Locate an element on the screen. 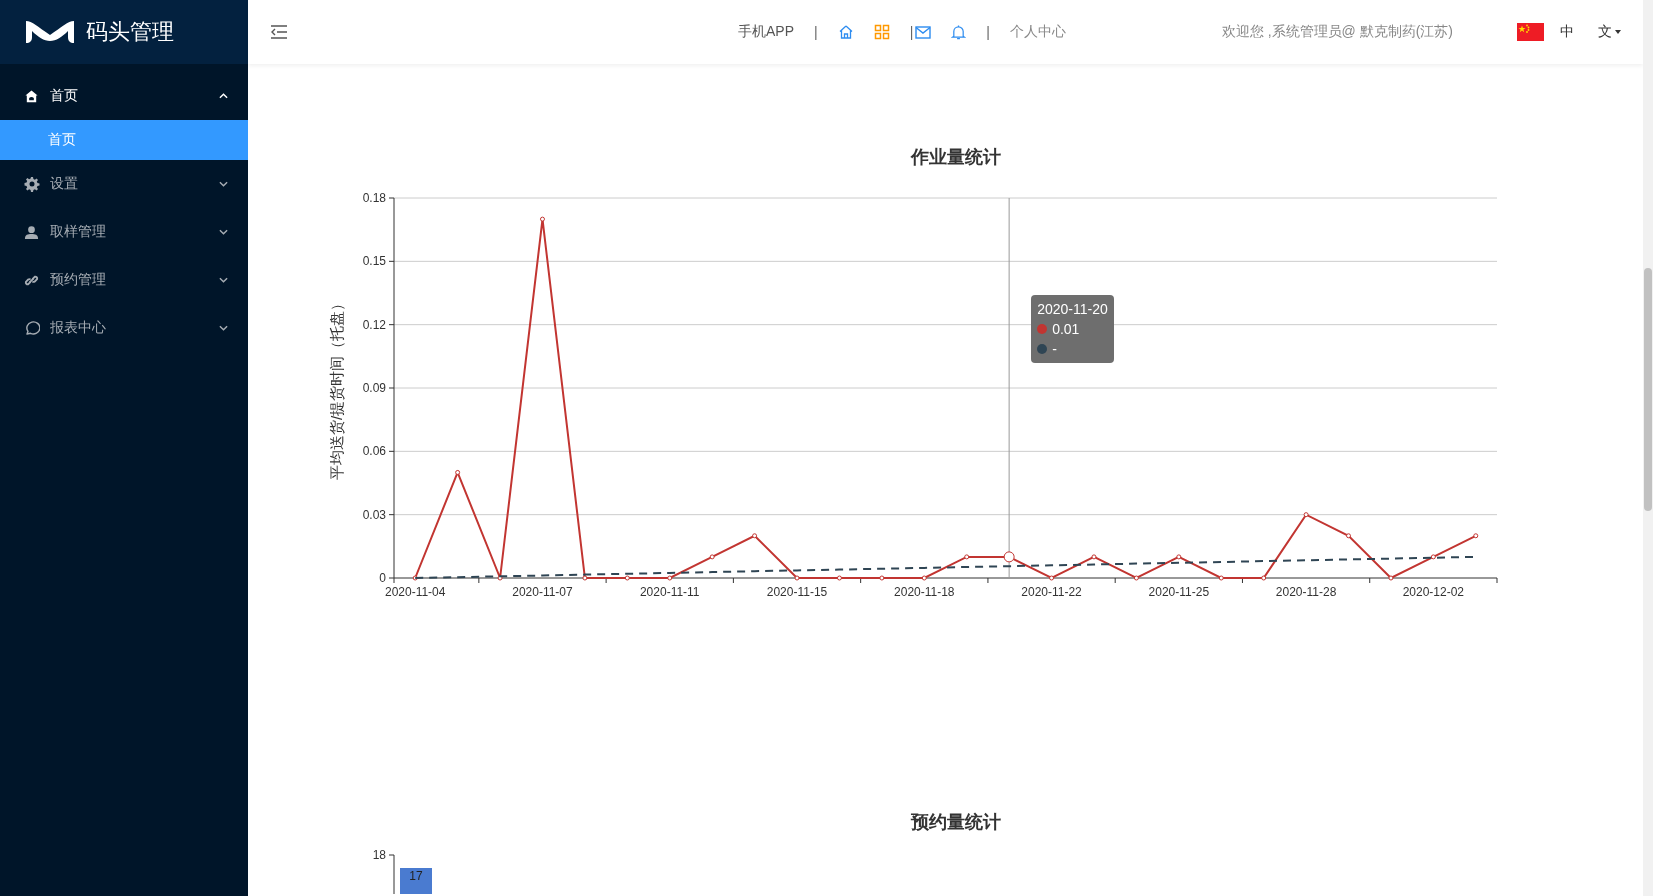 This screenshot has width=1653, height=896. axis-label: 2020-11-11 is located at coordinates (669, 592).